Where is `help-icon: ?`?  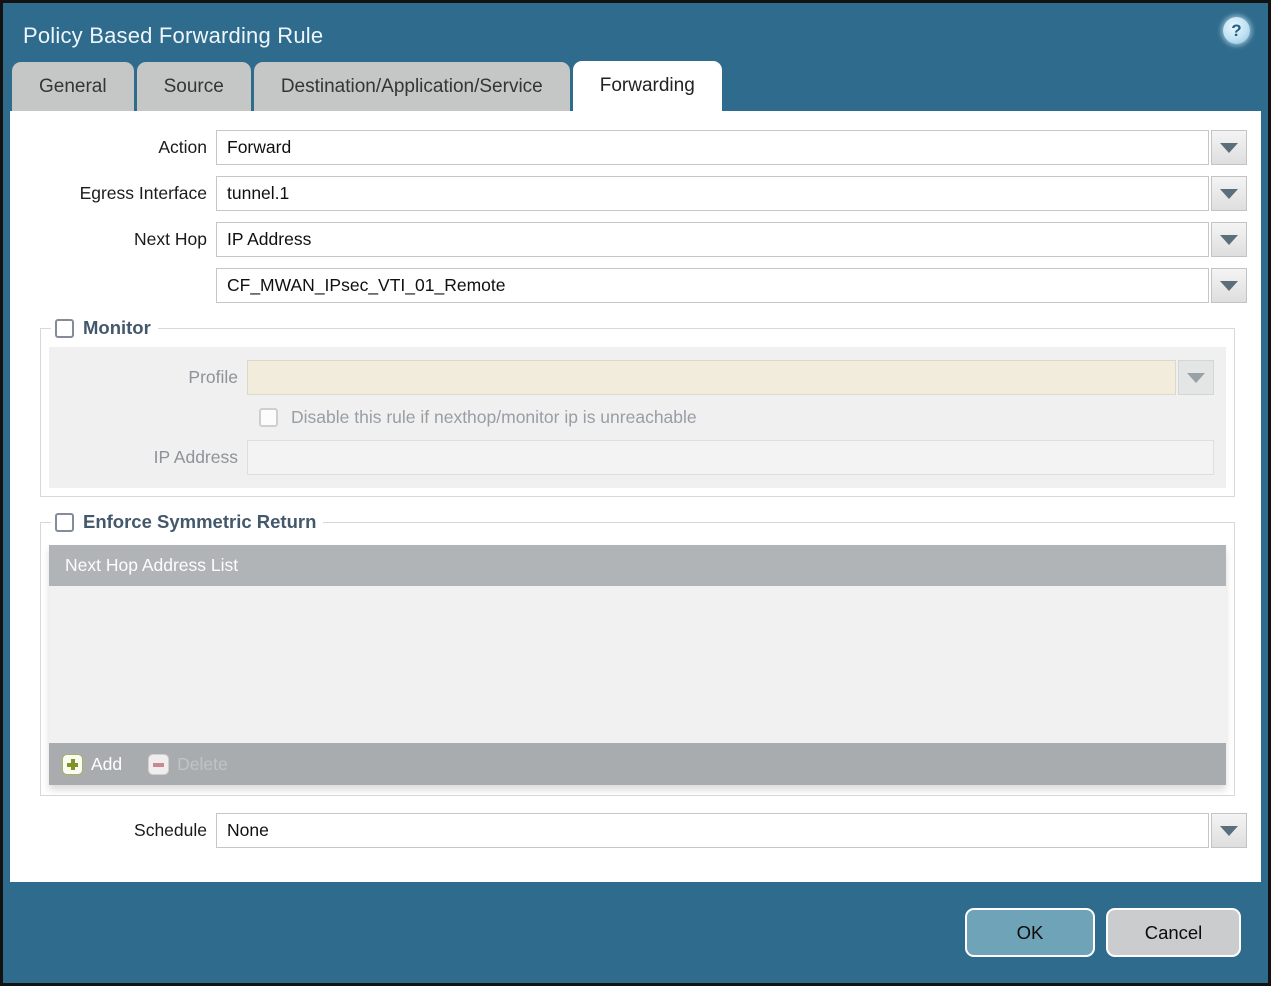 help-icon: ? is located at coordinates (1236, 30).